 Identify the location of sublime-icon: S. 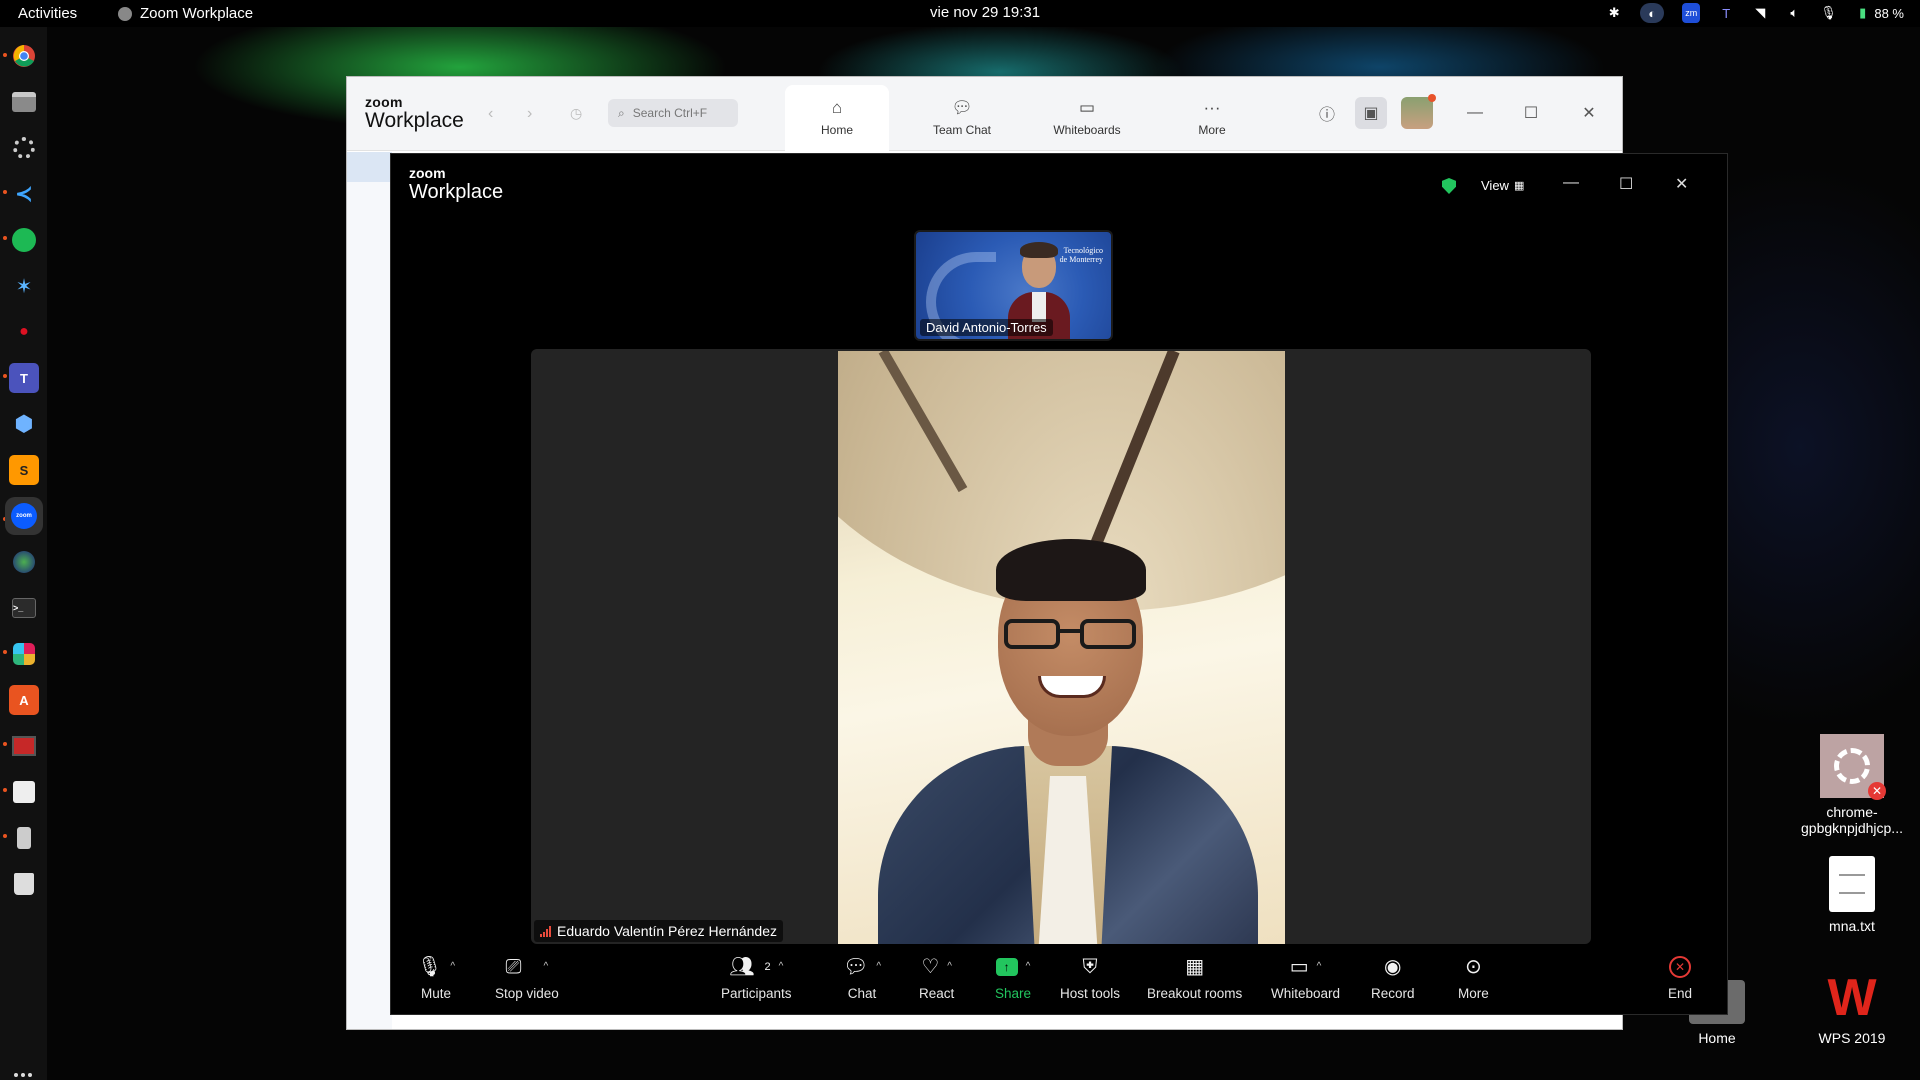
(24, 470).